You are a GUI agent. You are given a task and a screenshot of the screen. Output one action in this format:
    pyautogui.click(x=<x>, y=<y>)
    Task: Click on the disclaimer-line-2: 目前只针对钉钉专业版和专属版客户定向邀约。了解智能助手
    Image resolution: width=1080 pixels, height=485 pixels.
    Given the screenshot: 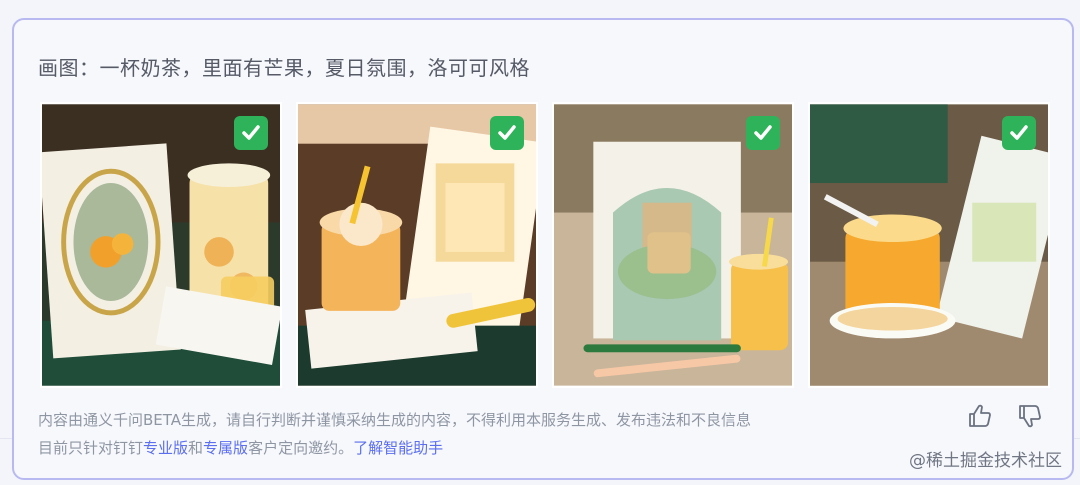 What is the action you would take?
    pyautogui.click(x=394, y=448)
    